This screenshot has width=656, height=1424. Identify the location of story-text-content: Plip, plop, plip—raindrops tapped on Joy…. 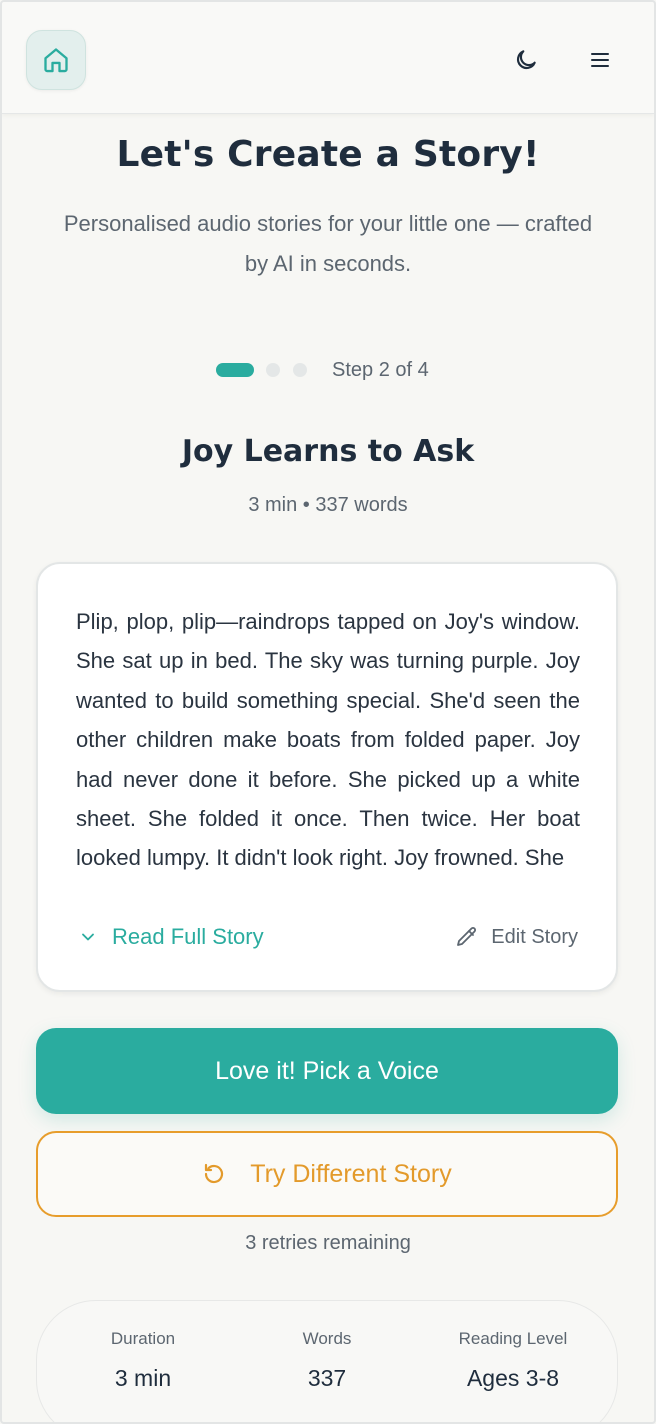
(328, 740).